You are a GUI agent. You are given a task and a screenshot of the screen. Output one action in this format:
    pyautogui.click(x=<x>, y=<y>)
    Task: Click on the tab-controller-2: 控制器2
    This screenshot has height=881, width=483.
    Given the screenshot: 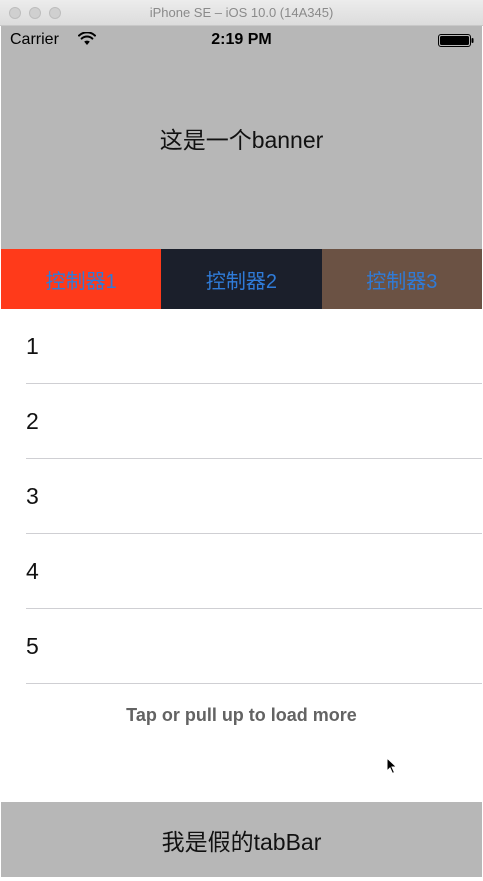 What is the action you would take?
    pyautogui.click(x=241, y=279)
    